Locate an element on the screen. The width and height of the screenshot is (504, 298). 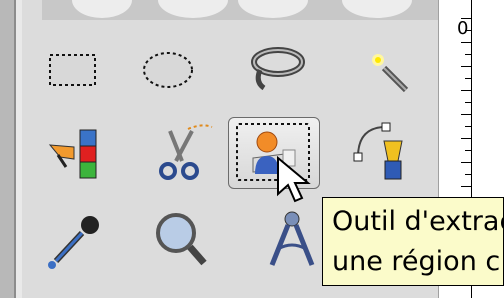
rect-select-tool is located at coordinates (75, 69).